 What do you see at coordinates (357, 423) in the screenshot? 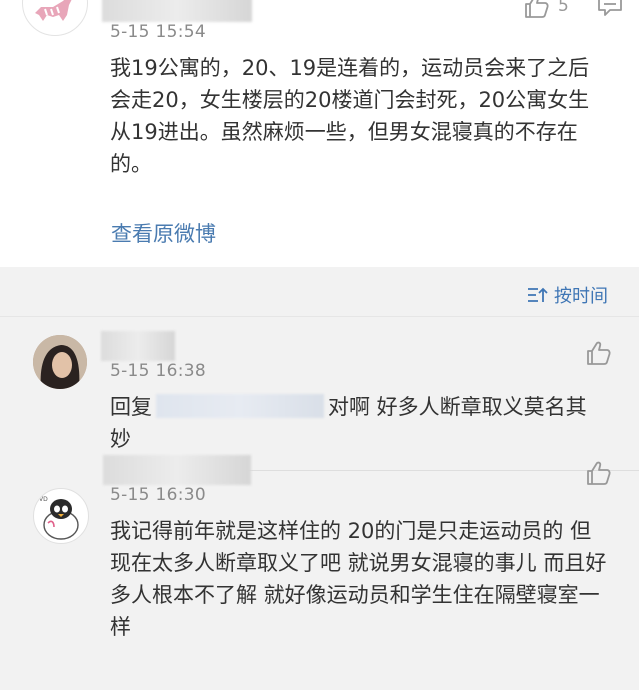
I see `comment-text: 回复 对啊 好多人断章取义莫名其妙` at bounding box center [357, 423].